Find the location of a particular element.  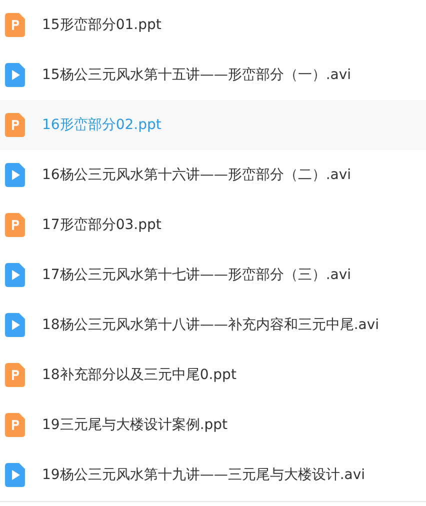

file-name: 18杨公三元风水第十八讲——补充内容和三元中尾.avi is located at coordinates (211, 325).